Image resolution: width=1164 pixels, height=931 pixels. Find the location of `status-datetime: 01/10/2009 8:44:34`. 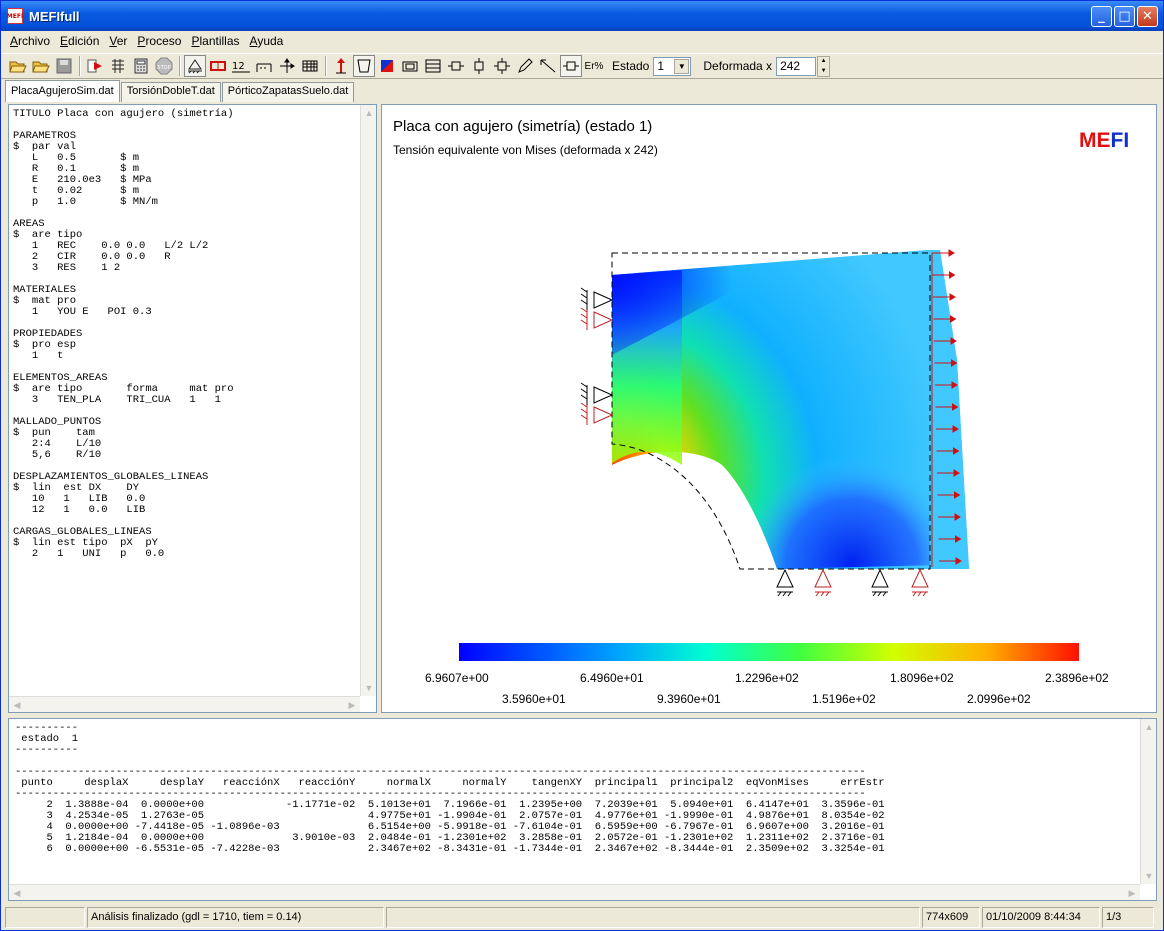

status-datetime: 01/10/2009 8:44:34 is located at coordinates (1041, 917).